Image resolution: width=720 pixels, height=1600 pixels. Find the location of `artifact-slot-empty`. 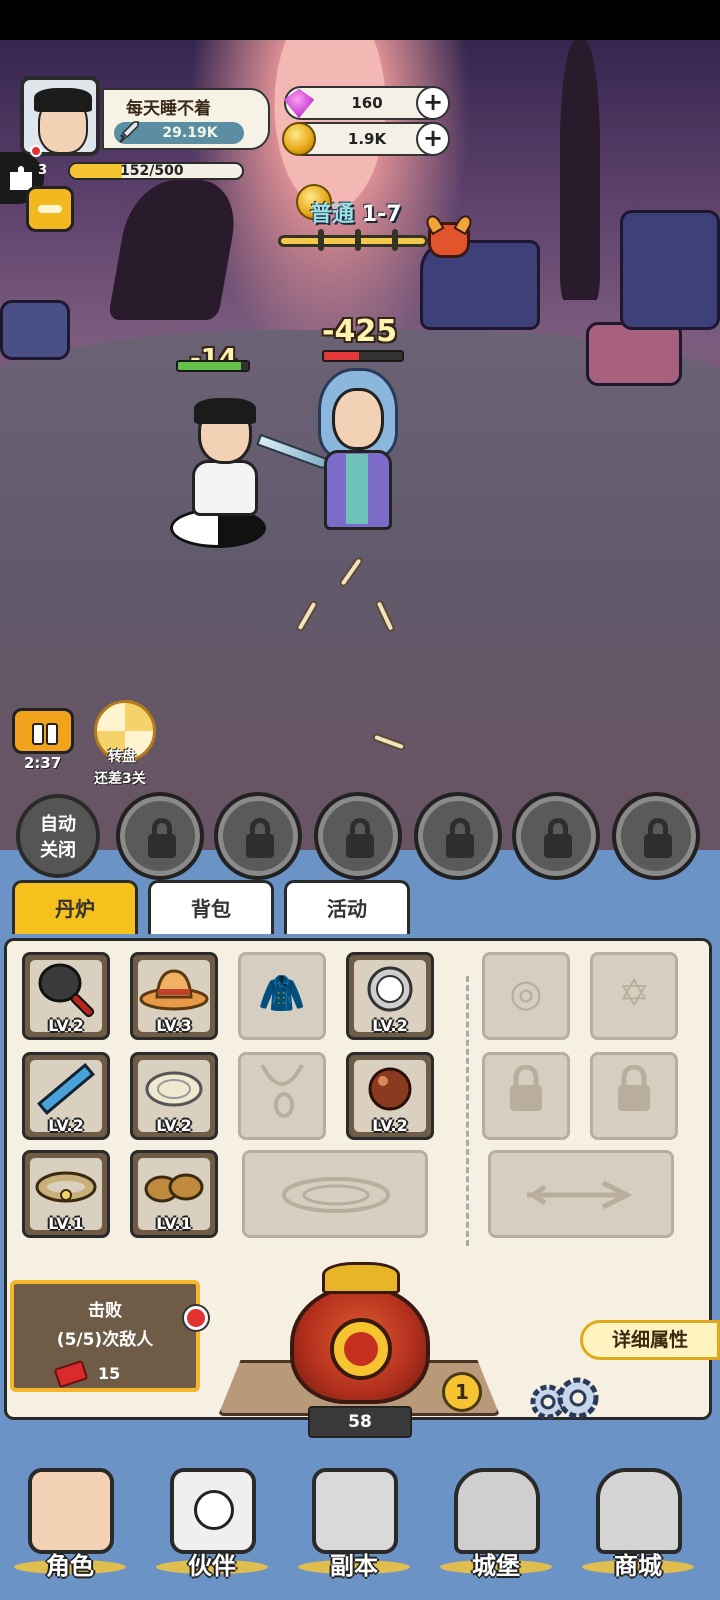

artifact-slot-empty is located at coordinates (581, 1194).